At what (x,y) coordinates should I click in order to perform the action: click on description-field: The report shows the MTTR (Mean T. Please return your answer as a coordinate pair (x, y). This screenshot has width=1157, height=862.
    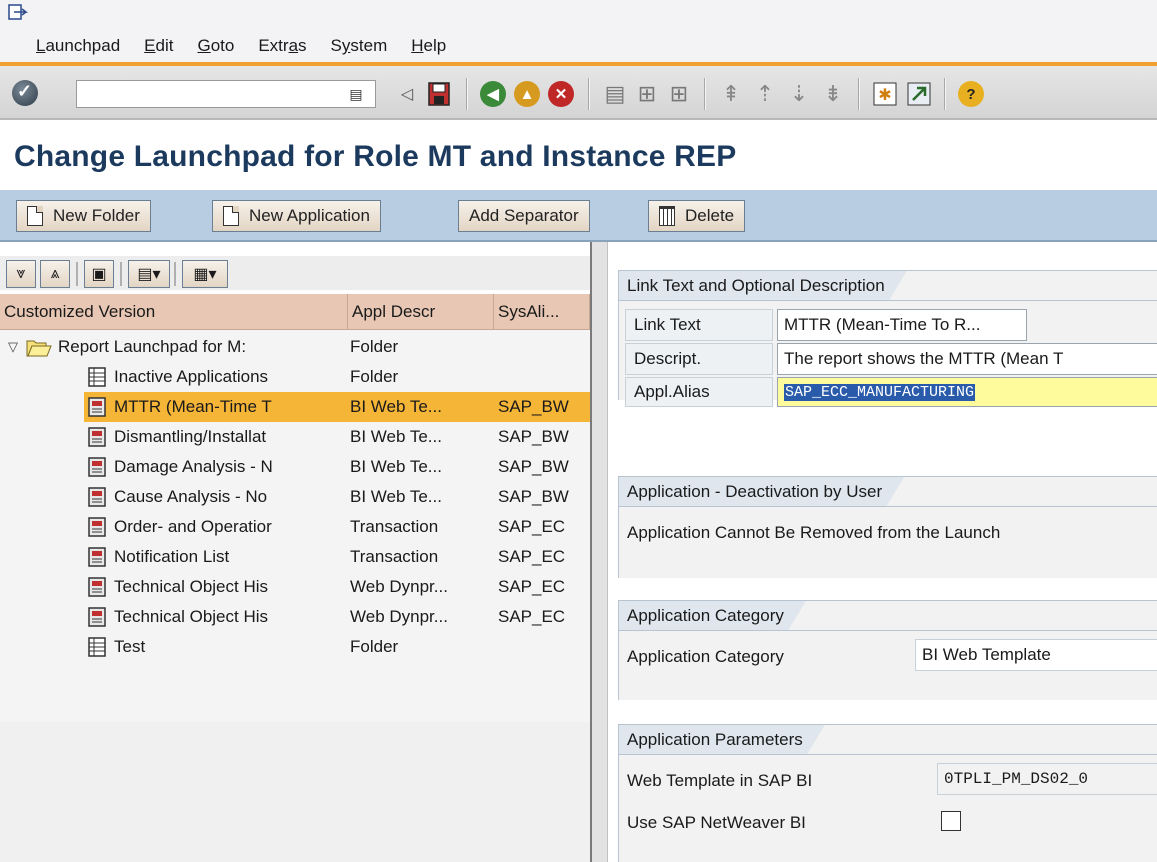
    Looking at the image, I should click on (967, 359).